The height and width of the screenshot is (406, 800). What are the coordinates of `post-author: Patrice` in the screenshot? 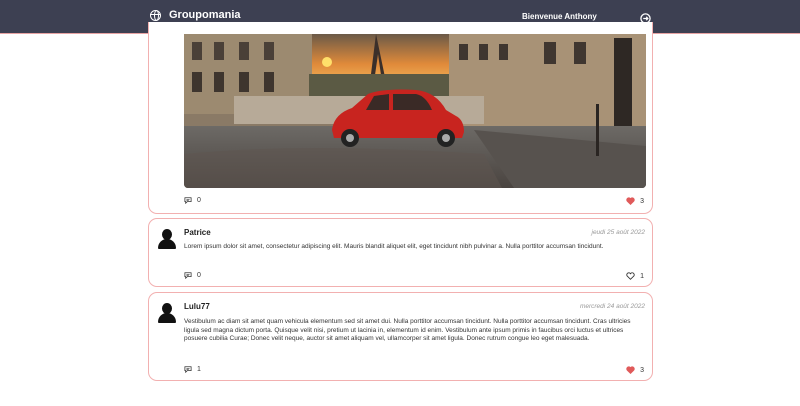 It's located at (197, 232).